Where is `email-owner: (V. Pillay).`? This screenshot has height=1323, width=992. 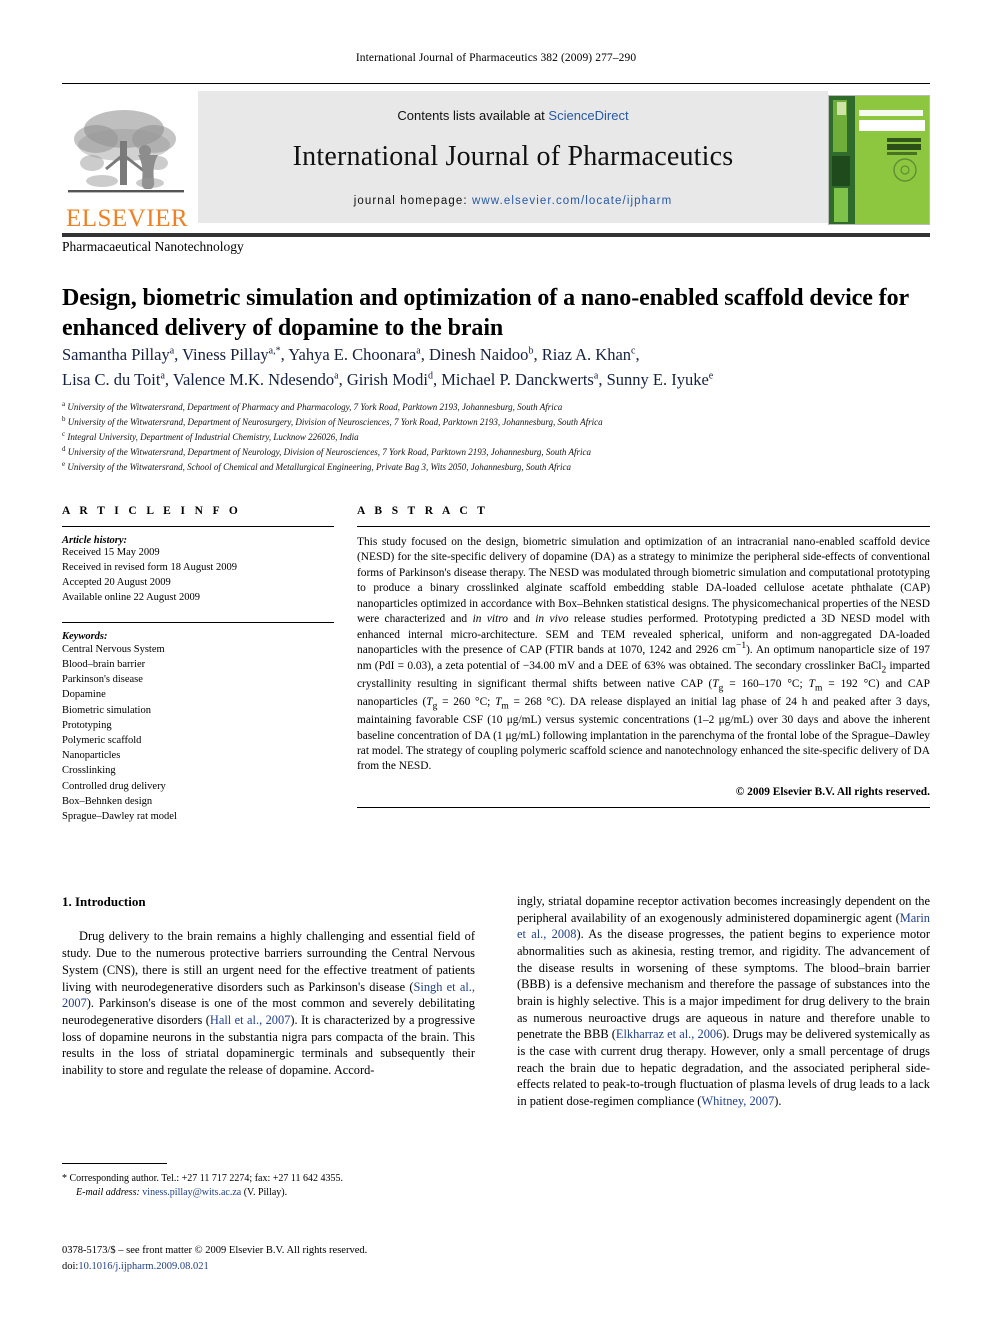
email-owner: (V. Pillay). is located at coordinates (265, 1192).